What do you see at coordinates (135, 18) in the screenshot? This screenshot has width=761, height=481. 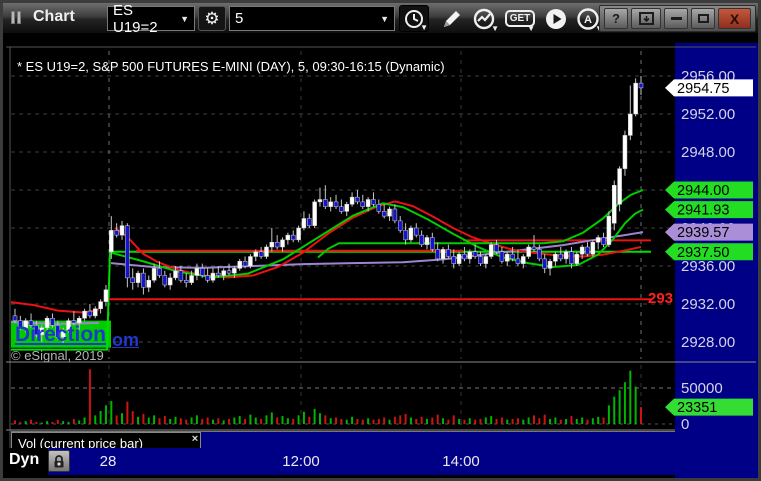 I see `symbol-value: ES U19=2` at bounding box center [135, 18].